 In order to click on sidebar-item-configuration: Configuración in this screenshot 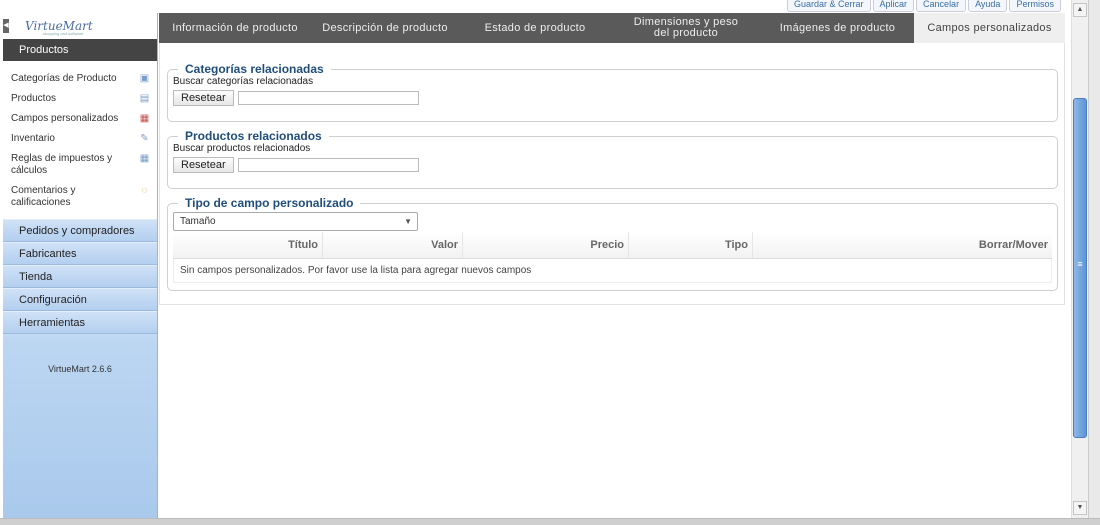, I will do `click(80, 299)`.